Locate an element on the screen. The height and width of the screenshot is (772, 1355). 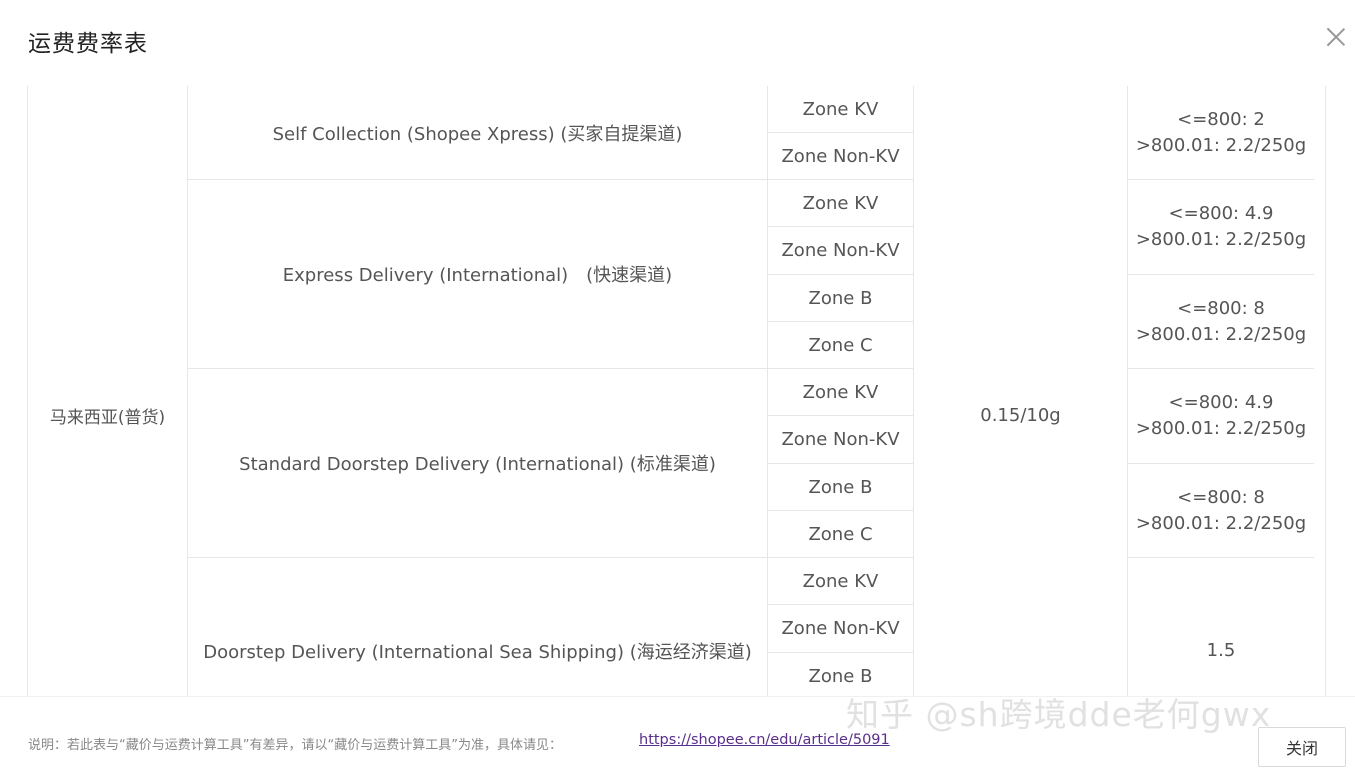
close-button: 关闭 is located at coordinates (1302, 747).